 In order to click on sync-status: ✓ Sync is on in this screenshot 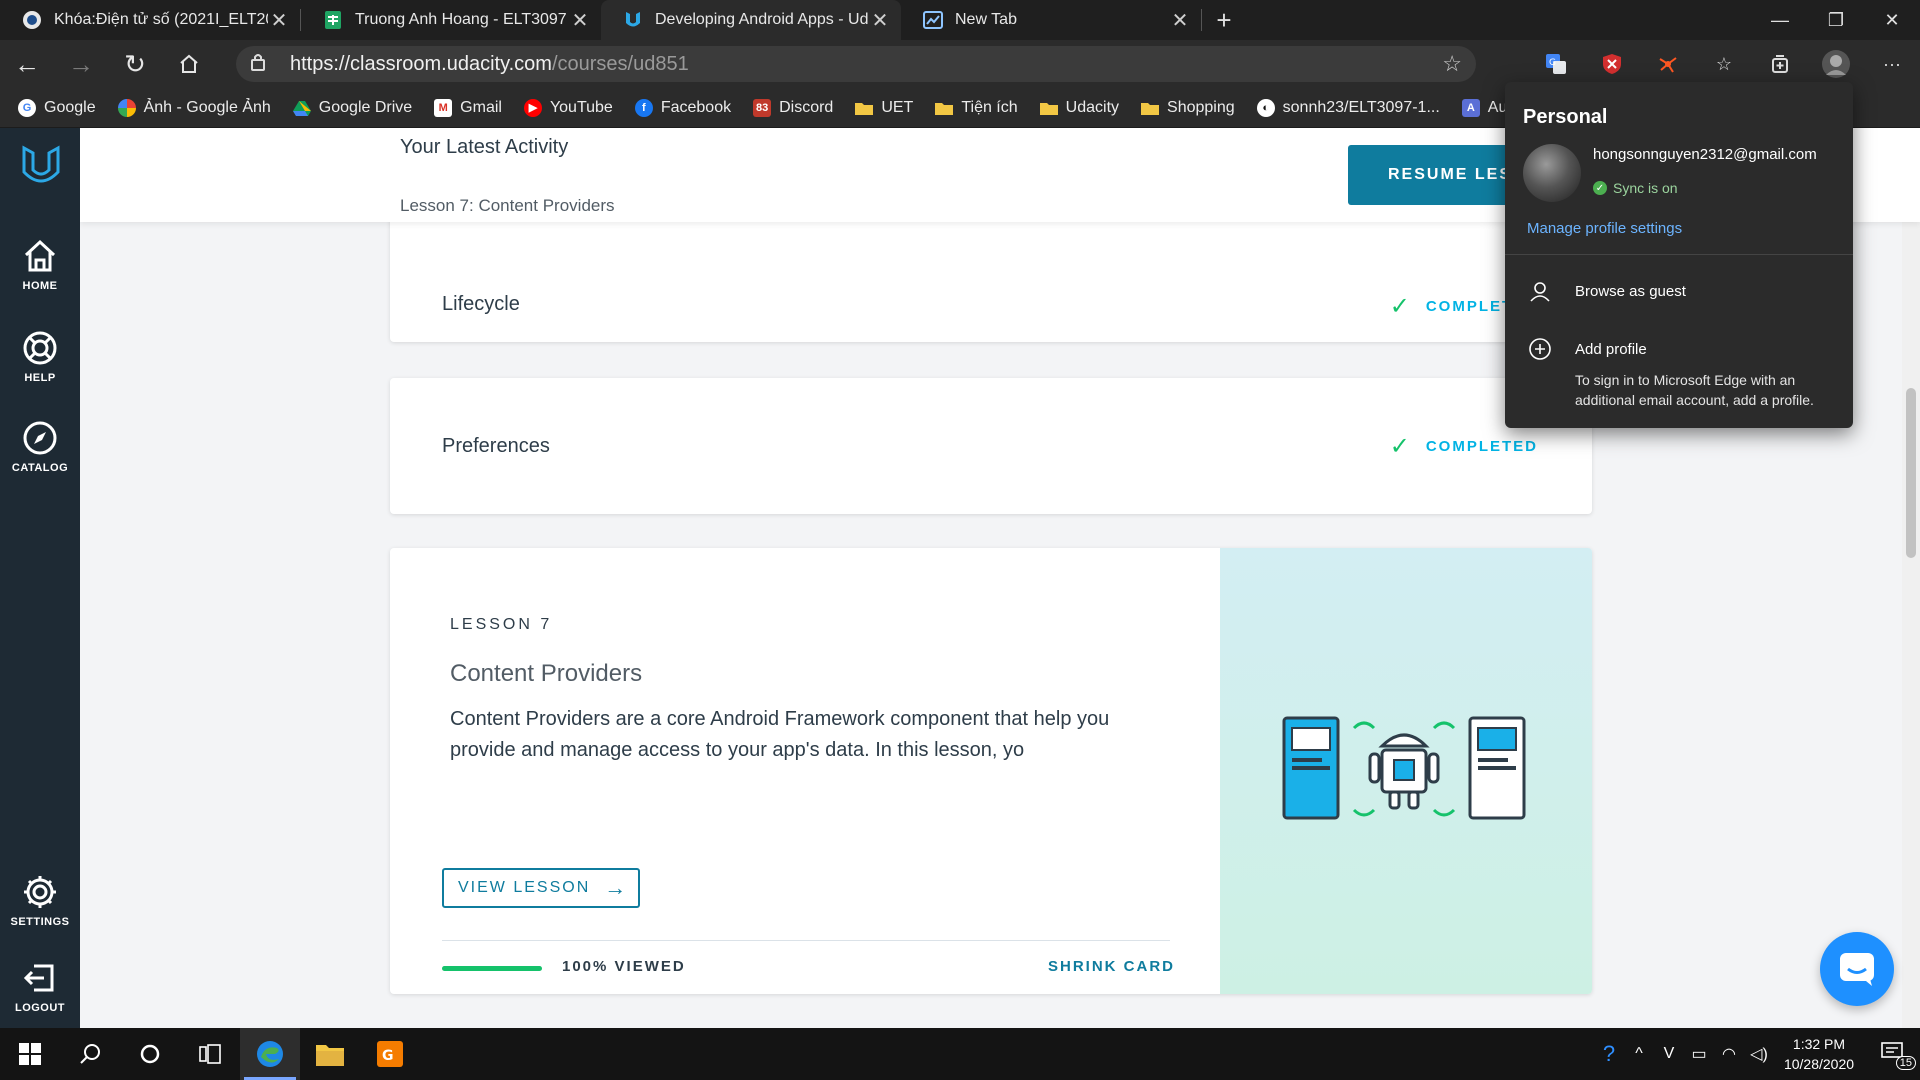, I will do `click(1635, 188)`.